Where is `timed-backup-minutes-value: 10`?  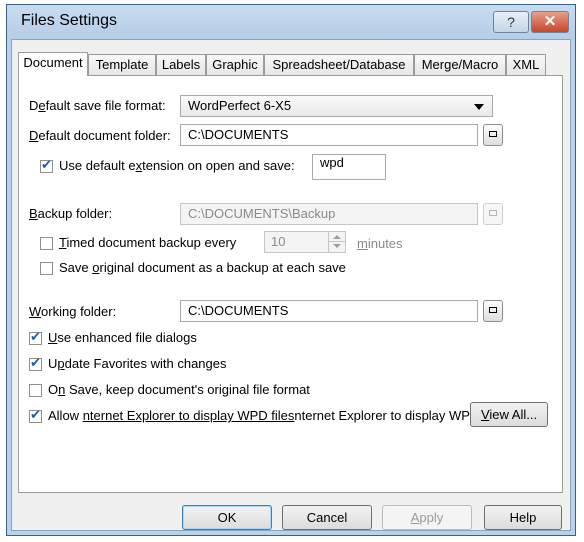 timed-backup-minutes-value: 10 is located at coordinates (278, 241).